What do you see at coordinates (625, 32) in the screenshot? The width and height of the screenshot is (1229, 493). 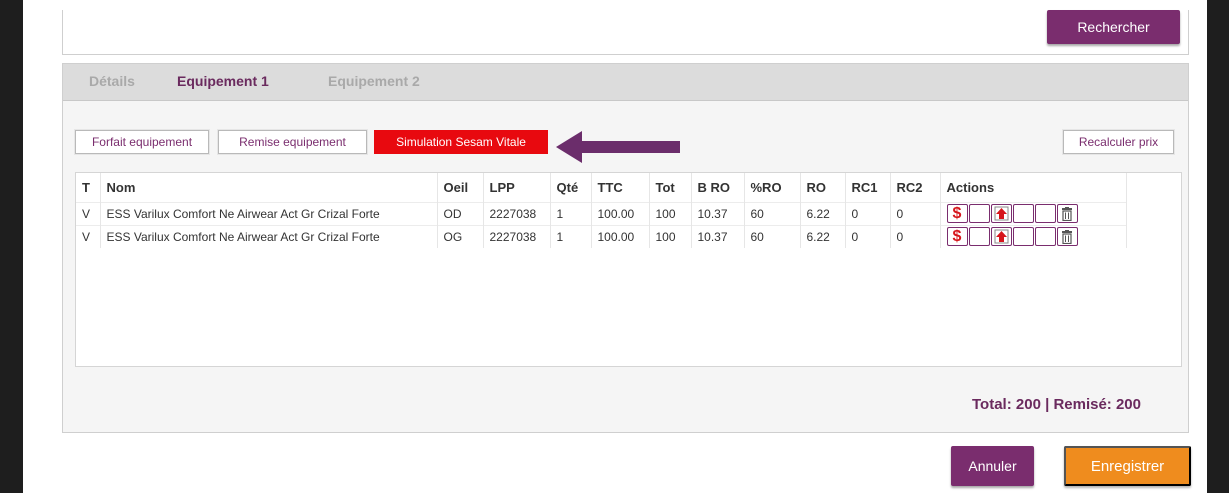 I see `search-panel` at bounding box center [625, 32].